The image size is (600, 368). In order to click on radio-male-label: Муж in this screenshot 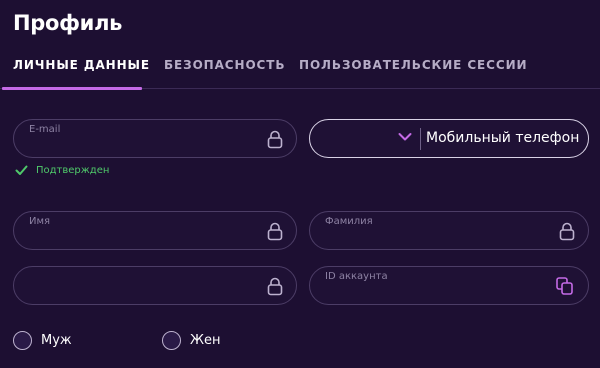, I will do `click(56, 340)`.